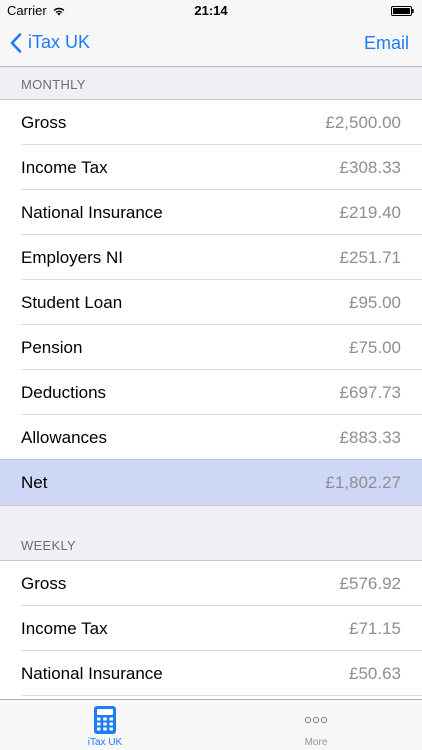  I want to click on tab-more: More, so click(316, 725).